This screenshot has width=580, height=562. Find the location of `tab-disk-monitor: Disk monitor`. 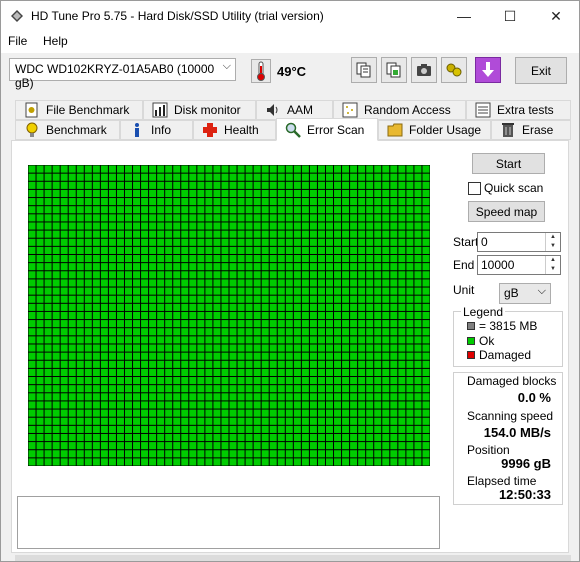

tab-disk-monitor: Disk monitor is located at coordinates (199, 110).